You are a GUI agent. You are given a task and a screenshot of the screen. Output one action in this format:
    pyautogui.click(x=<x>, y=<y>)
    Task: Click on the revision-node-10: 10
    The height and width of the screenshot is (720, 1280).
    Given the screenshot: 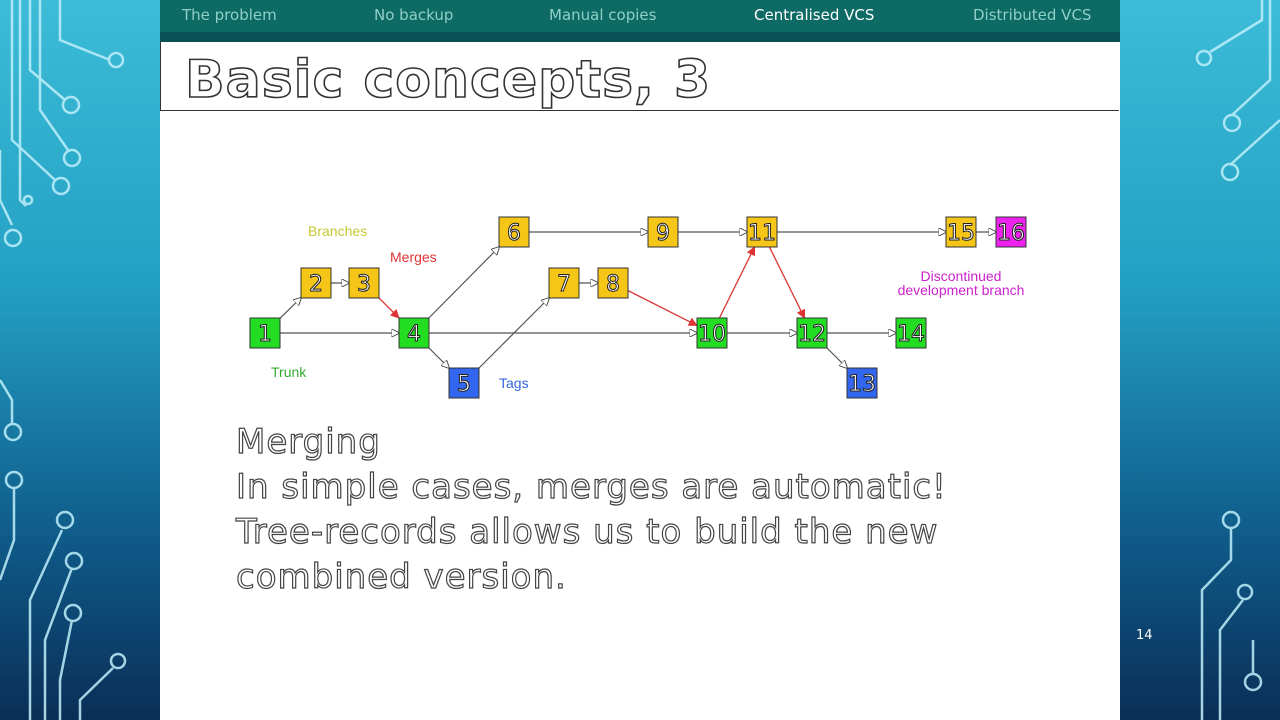 What is the action you would take?
    pyautogui.click(x=712, y=333)
    